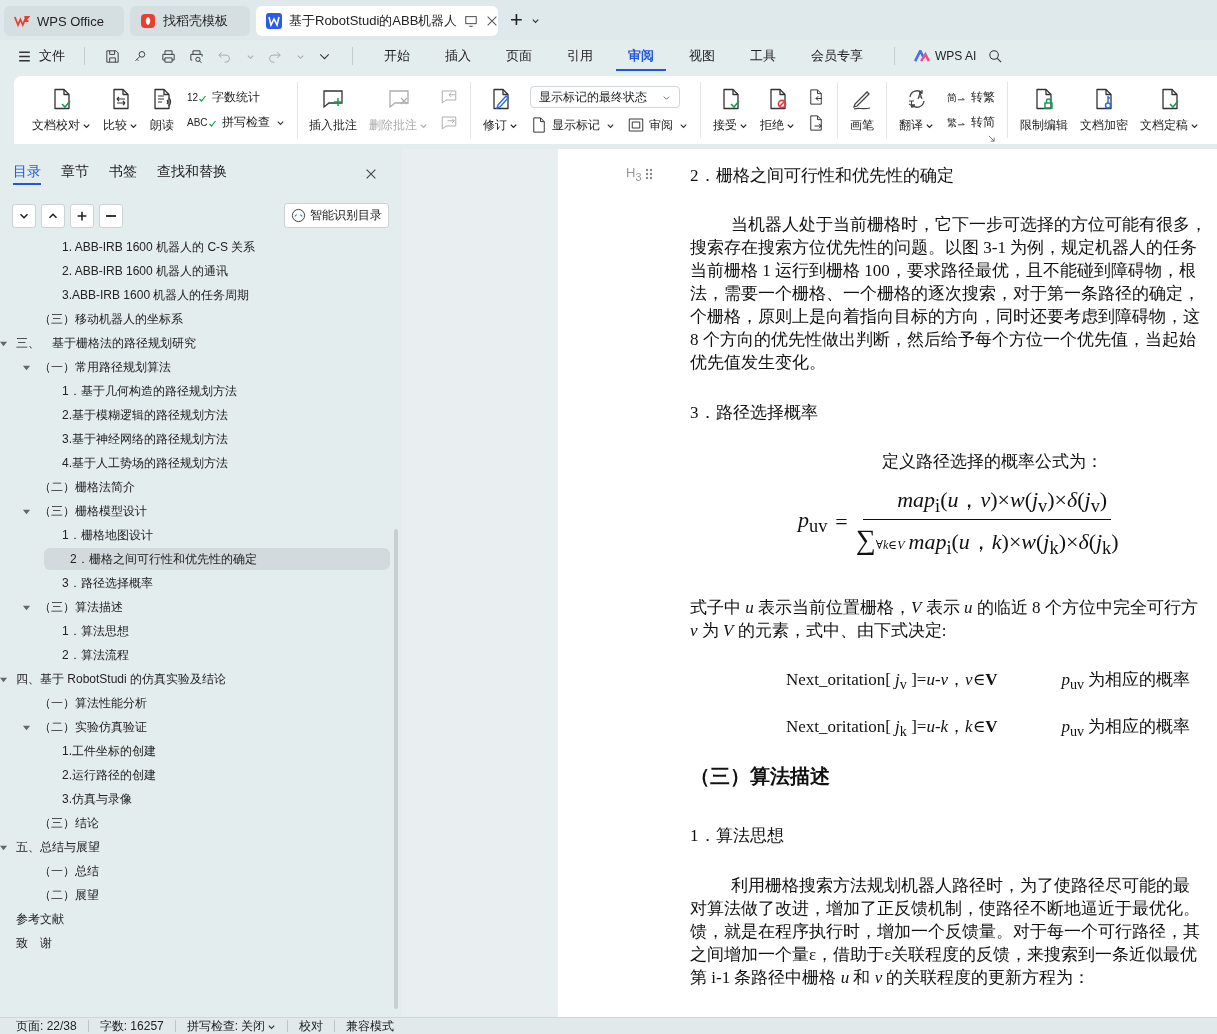 The height and width of the screenshot is (1034, 1217). Describe the element at coordinates (195, 271) in the screenshot. I see `outline-item: 2. ABB-IRB 1600 机器人的通讯` at that location.